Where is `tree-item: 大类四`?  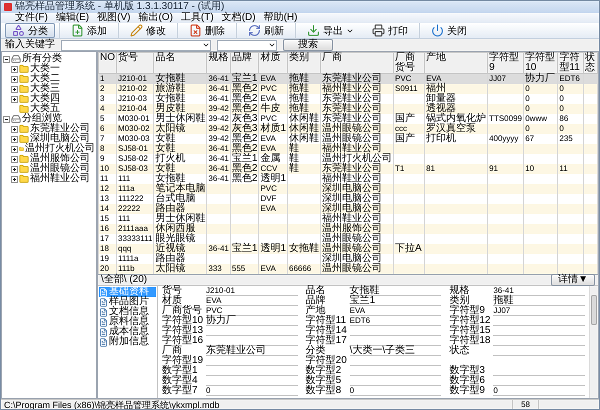 tree-item: 大类四 is located at coordinates (49, 99).